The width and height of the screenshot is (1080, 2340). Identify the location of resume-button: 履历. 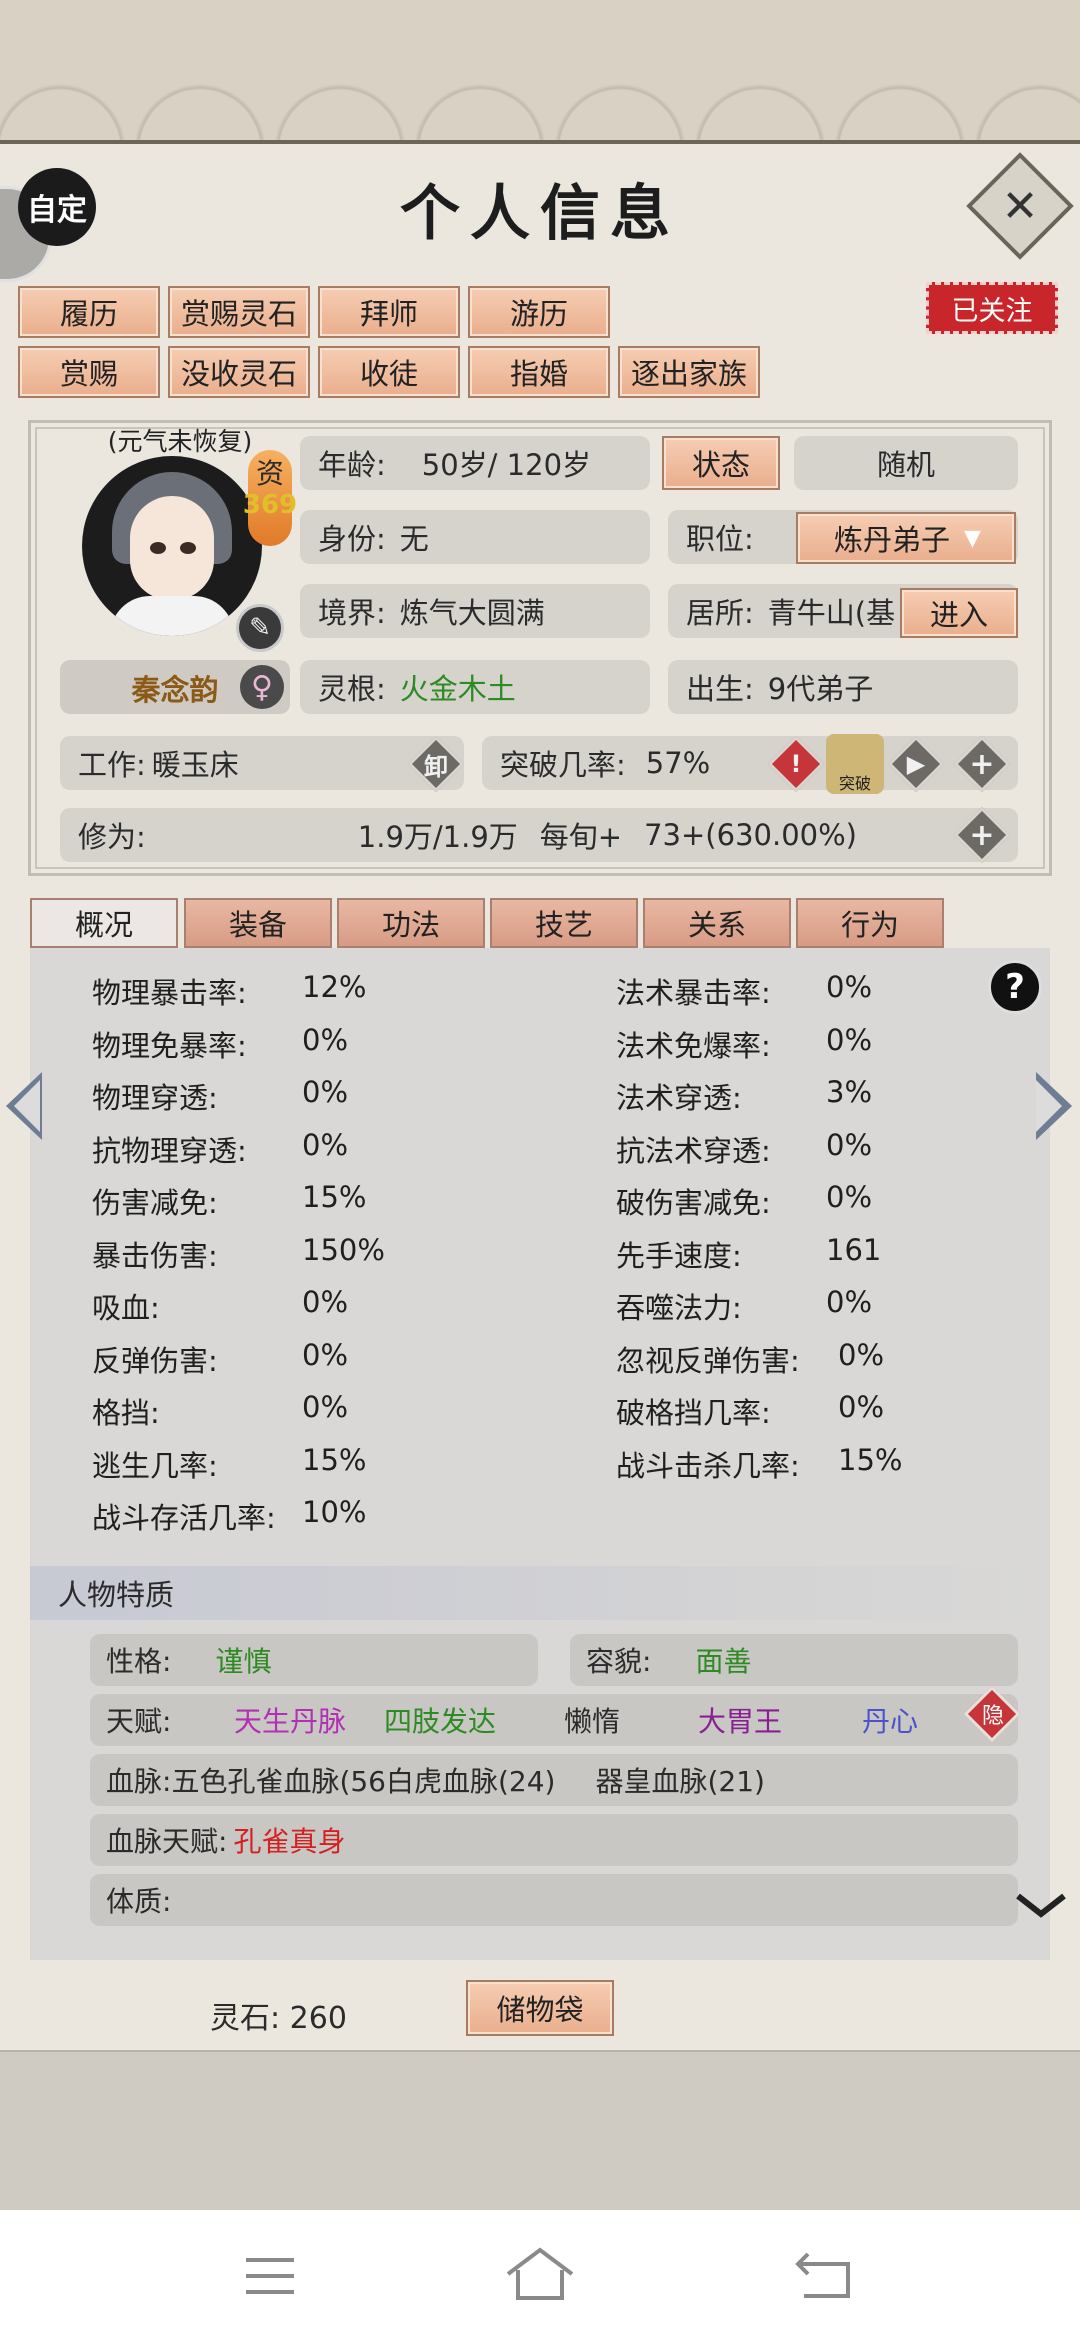
(89, 312).